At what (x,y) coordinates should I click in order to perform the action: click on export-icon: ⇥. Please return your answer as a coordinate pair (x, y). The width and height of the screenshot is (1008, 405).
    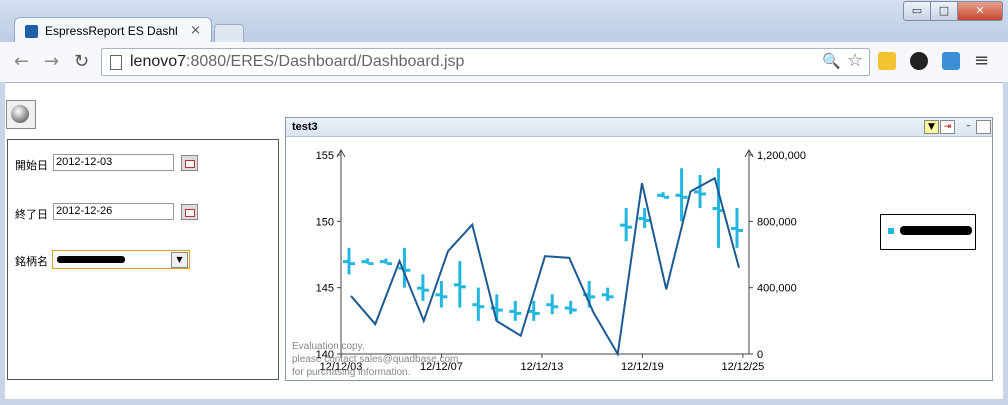
    Looking at the image, I should click on (947, 127).